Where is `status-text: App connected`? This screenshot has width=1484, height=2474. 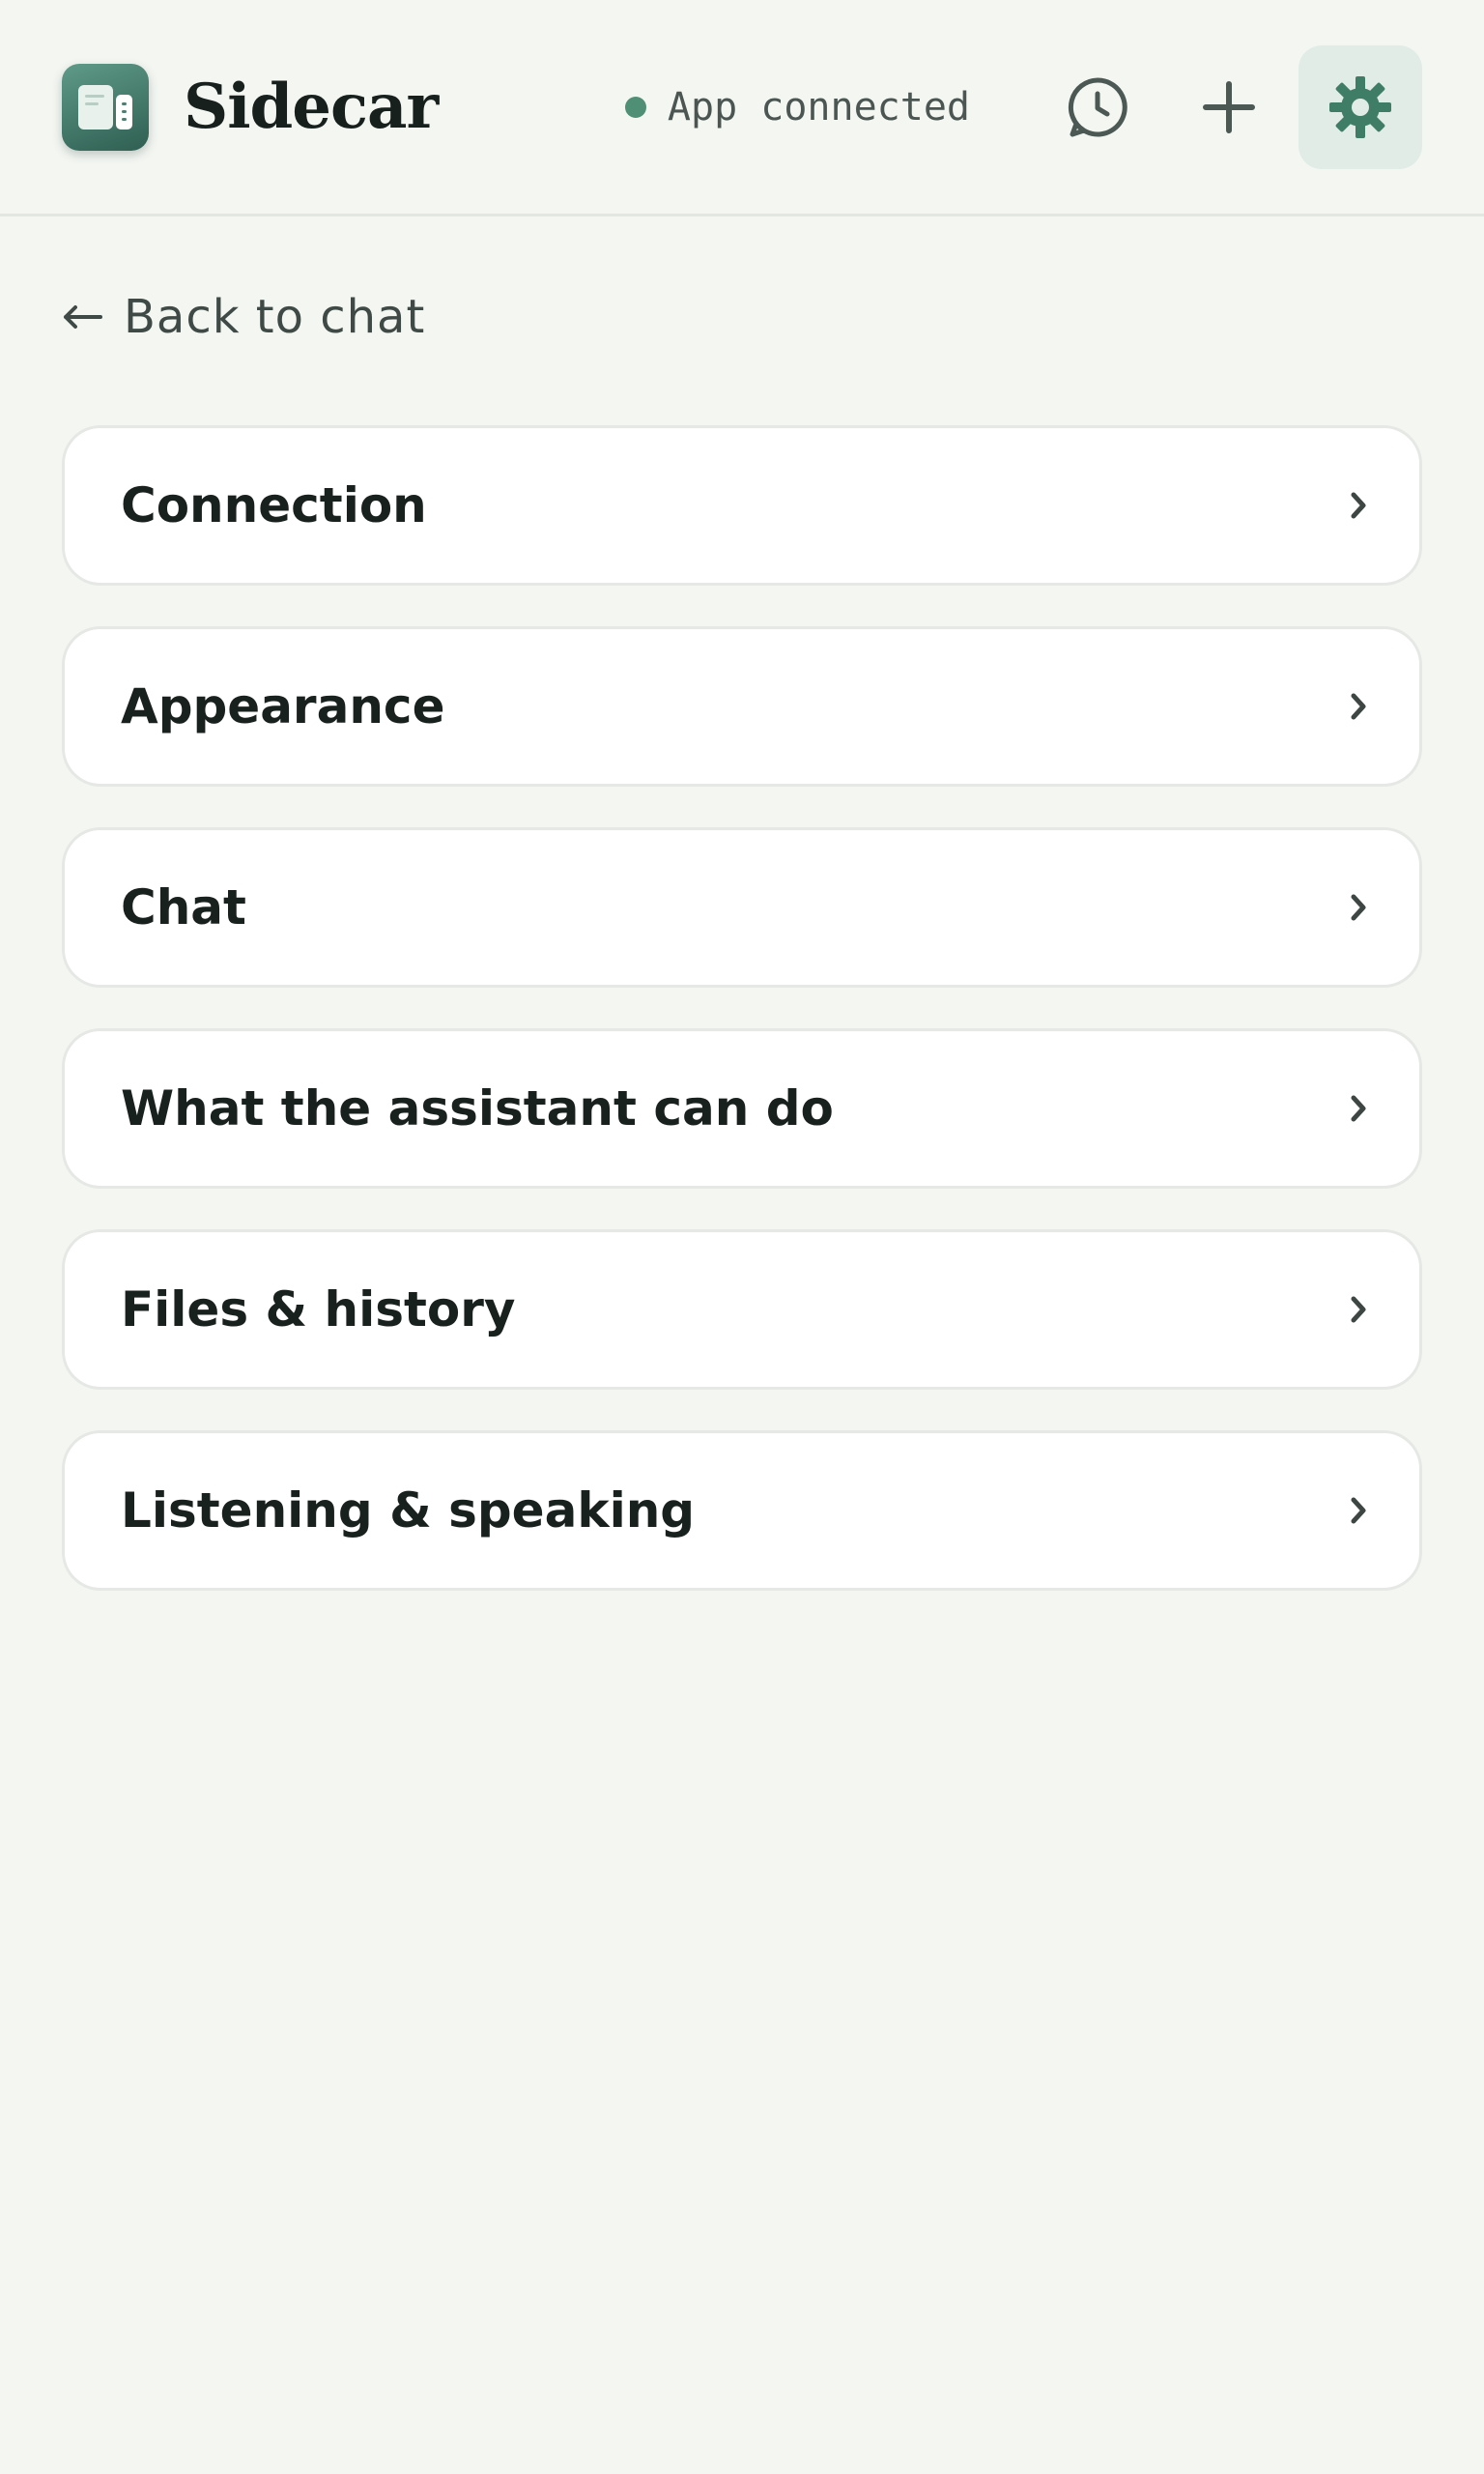
status-text: App connected is located at coordinates (819, 107).